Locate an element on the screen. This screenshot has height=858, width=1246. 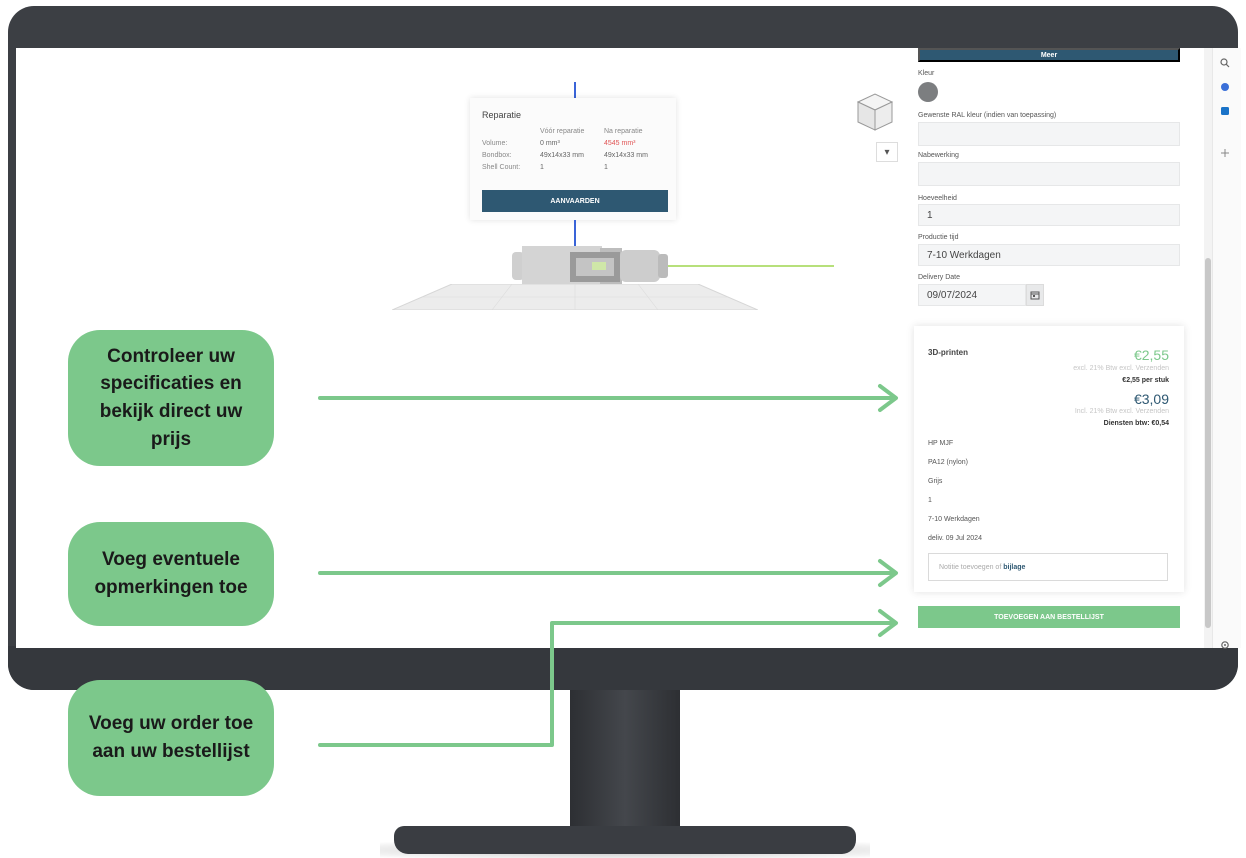
production-label: Productie tijd is located at coordinates (938, 237).